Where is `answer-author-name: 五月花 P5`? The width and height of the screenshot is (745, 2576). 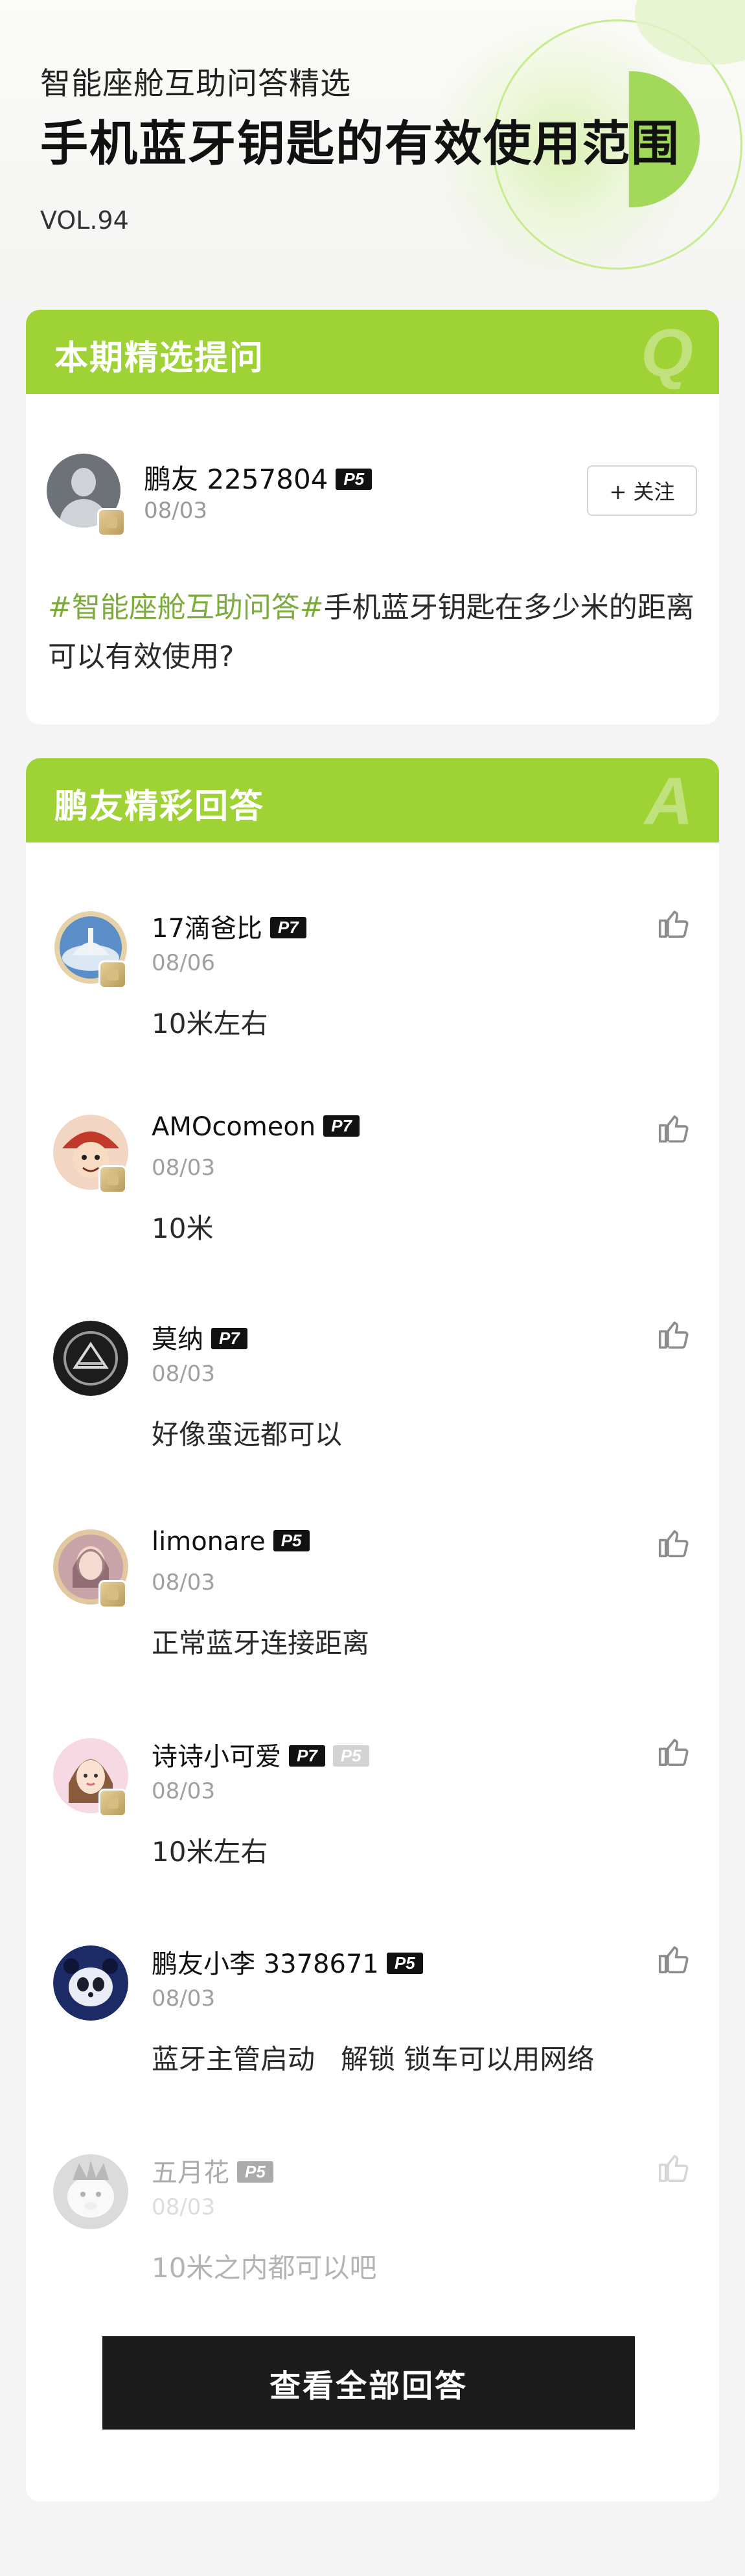 answer-author-name: 五月花 P5 is located at coordinates (213, 2170).